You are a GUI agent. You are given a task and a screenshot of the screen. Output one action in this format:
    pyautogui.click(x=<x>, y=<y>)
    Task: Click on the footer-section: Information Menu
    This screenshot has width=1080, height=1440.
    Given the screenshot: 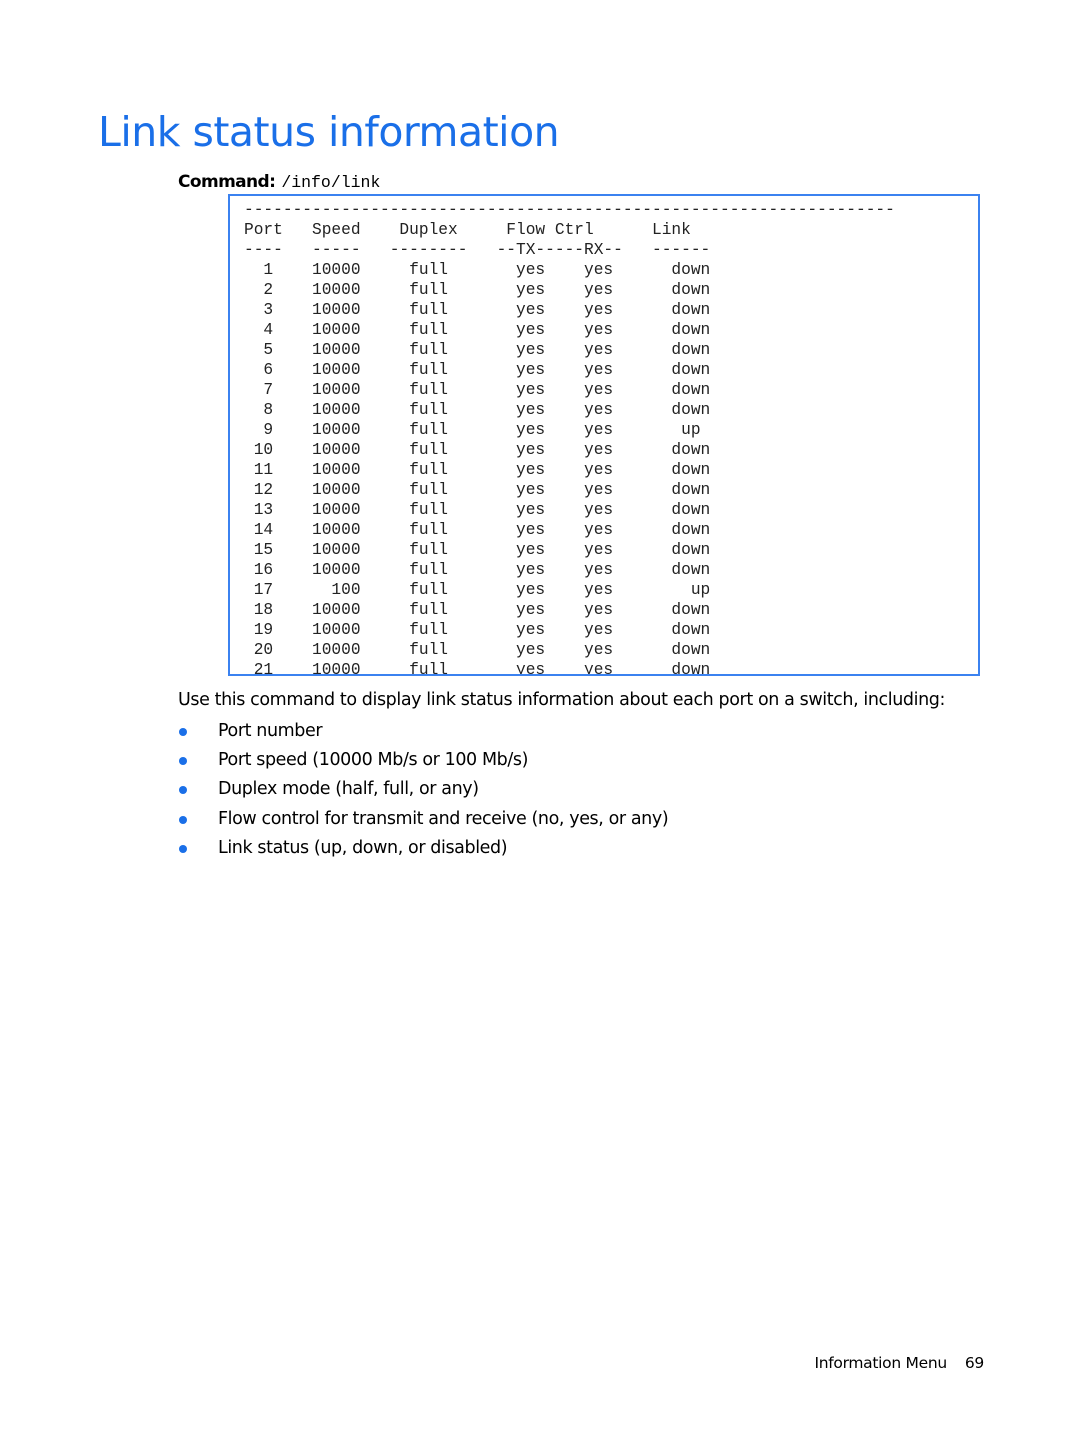 What is the action you would take?
    pyautogui.click(x=880, y=1363)
    